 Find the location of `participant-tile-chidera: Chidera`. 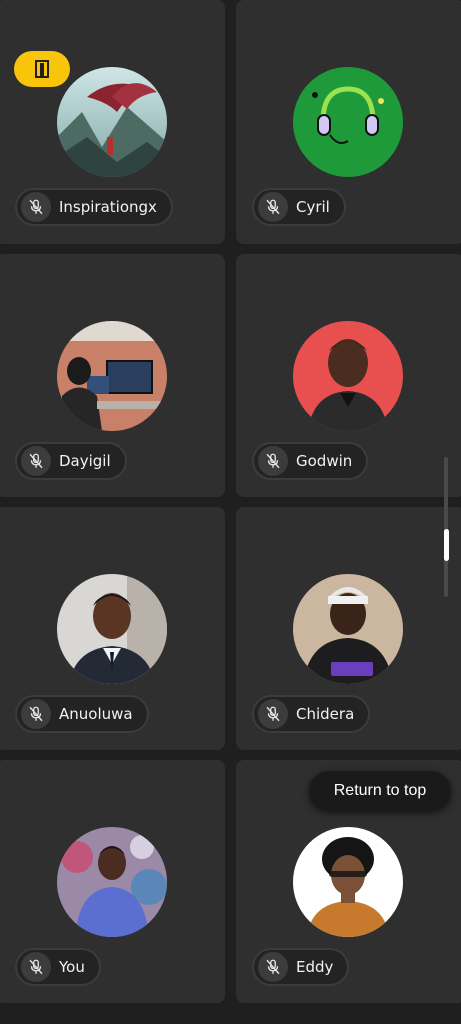

participant-tile-chidera: Chidera is located at coordinates (348, 628).